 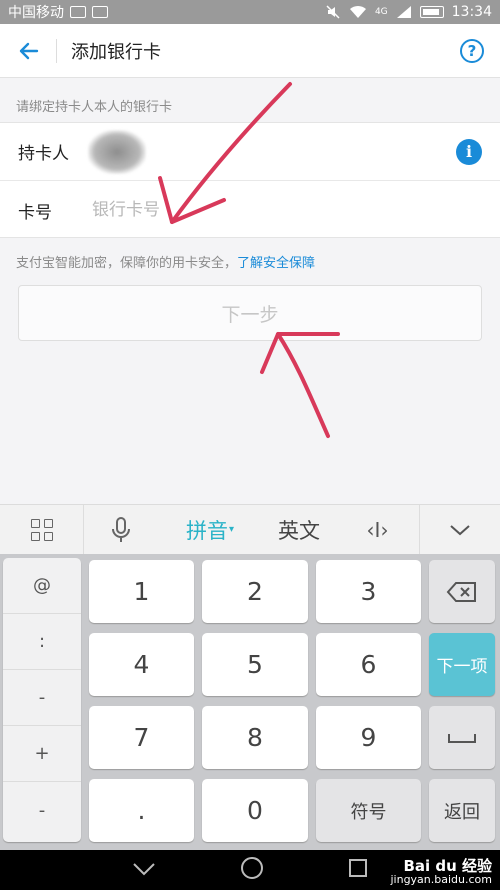 I want to click on arrow-to-next-button, so click(x=303, y=385).